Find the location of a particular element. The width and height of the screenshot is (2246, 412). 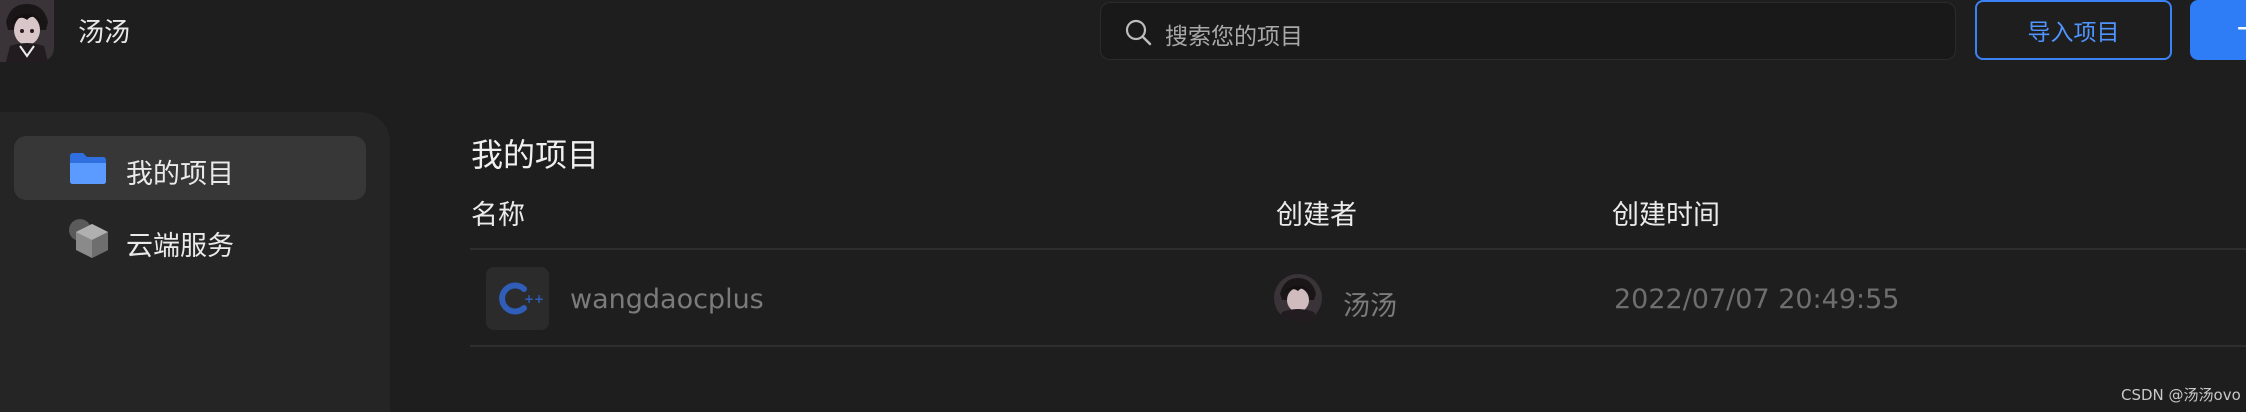

search-icon is located at coordinates (1138, 32).